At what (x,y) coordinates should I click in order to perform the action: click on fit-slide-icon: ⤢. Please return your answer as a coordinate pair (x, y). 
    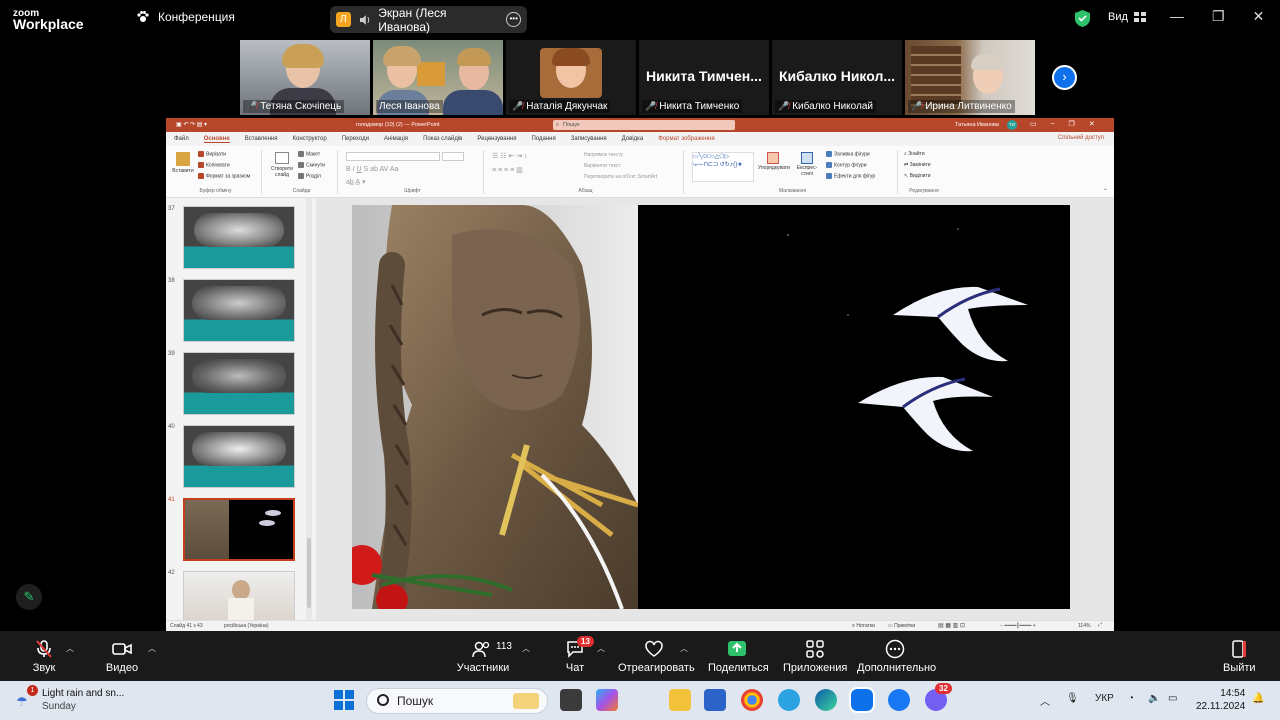
    Looking at the image, I should click on (1100, 625).